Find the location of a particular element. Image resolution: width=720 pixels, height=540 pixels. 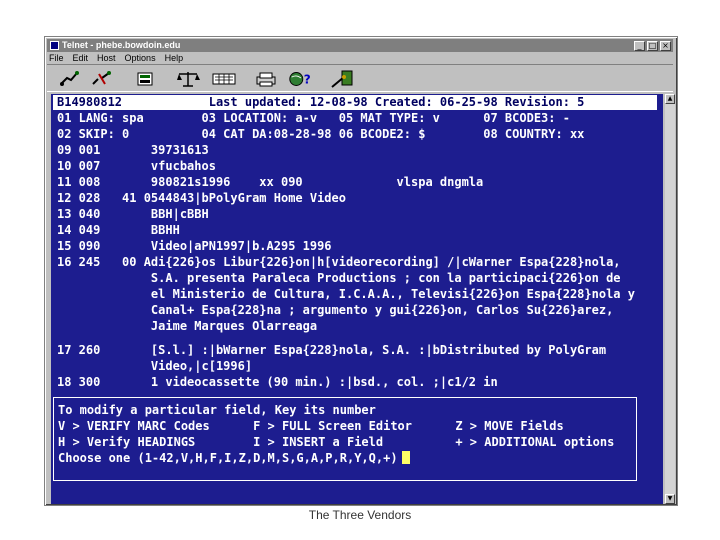

scroll-down-button: ▼ is located at coordinates (670, 499).